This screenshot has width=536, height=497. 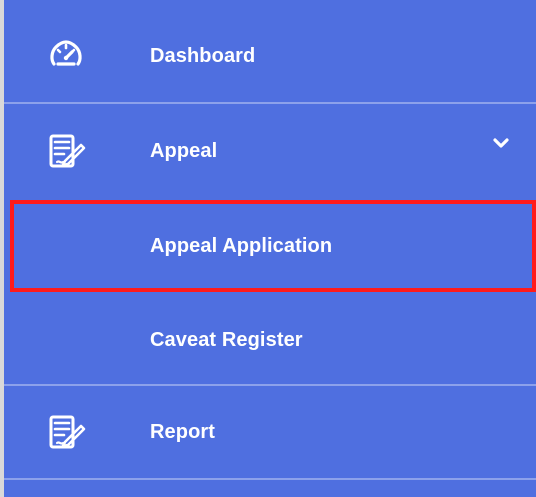 I want to click on chevron-down-icon, so click(x=501, y=143).